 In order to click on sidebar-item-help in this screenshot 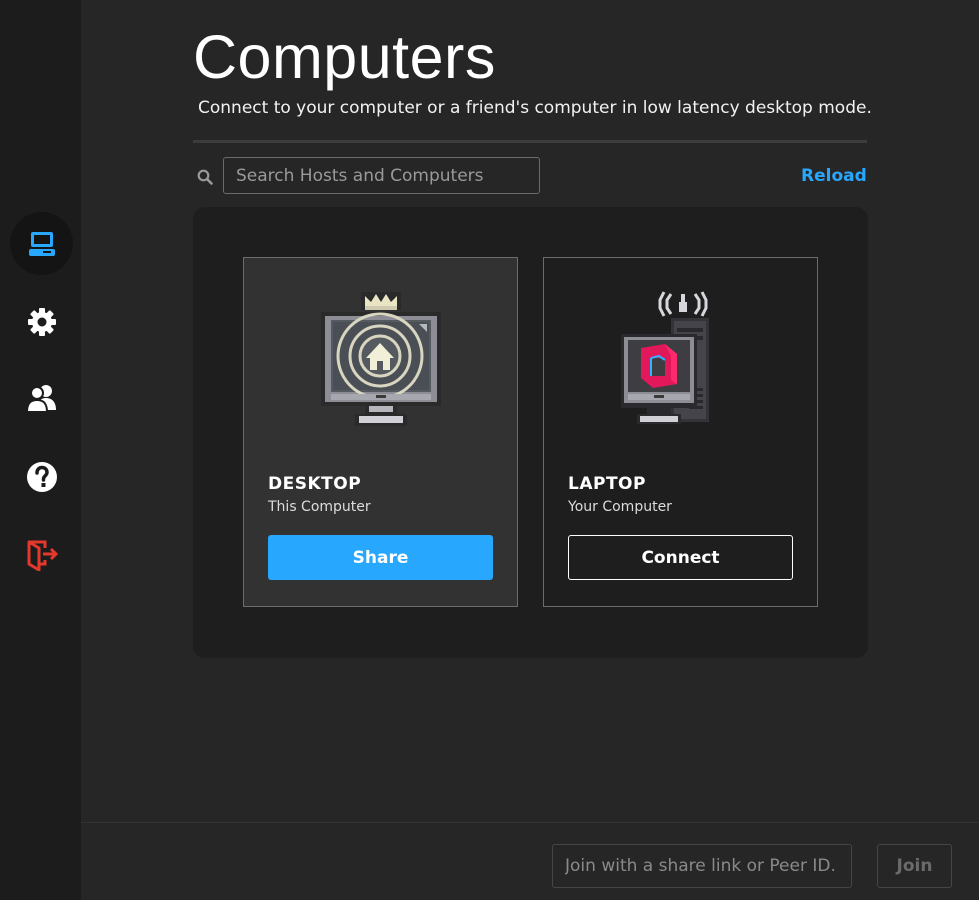, I will do `click(41, 476)`.